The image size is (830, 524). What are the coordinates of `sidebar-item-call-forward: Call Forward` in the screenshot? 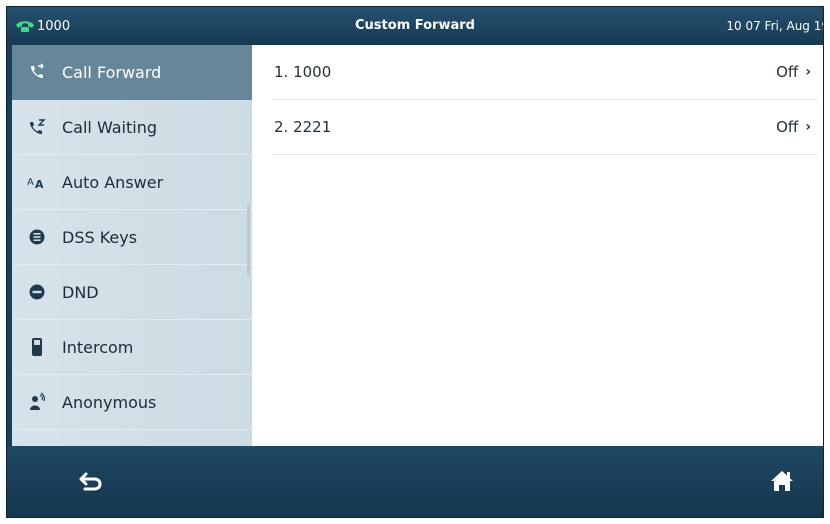 It's located at (132, 72).